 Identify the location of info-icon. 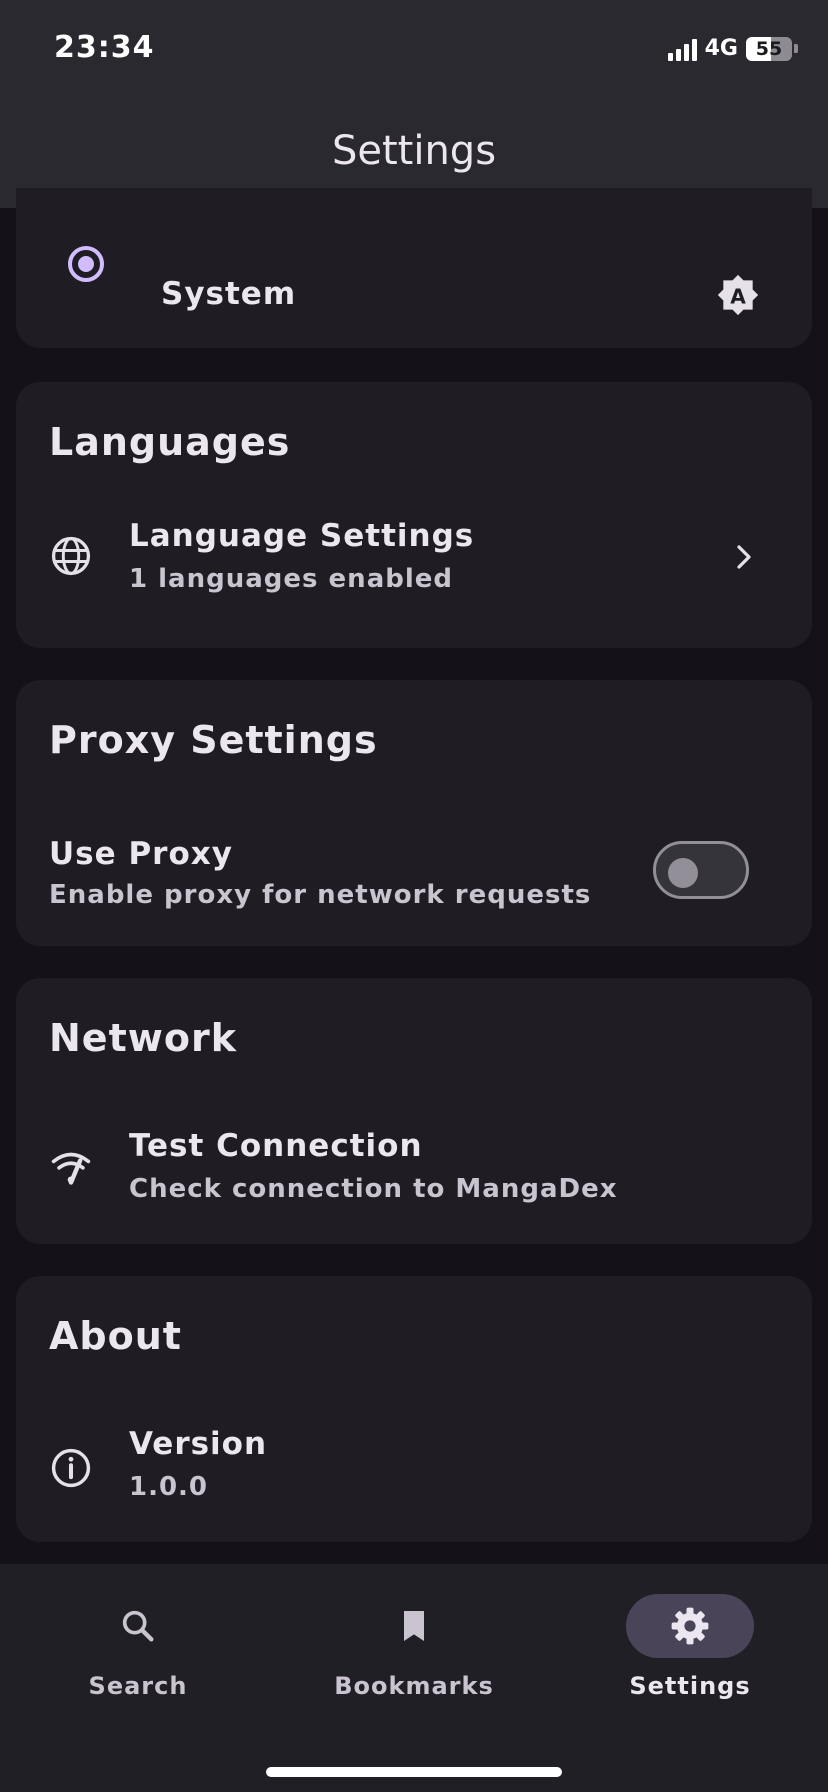
(71, 1468).